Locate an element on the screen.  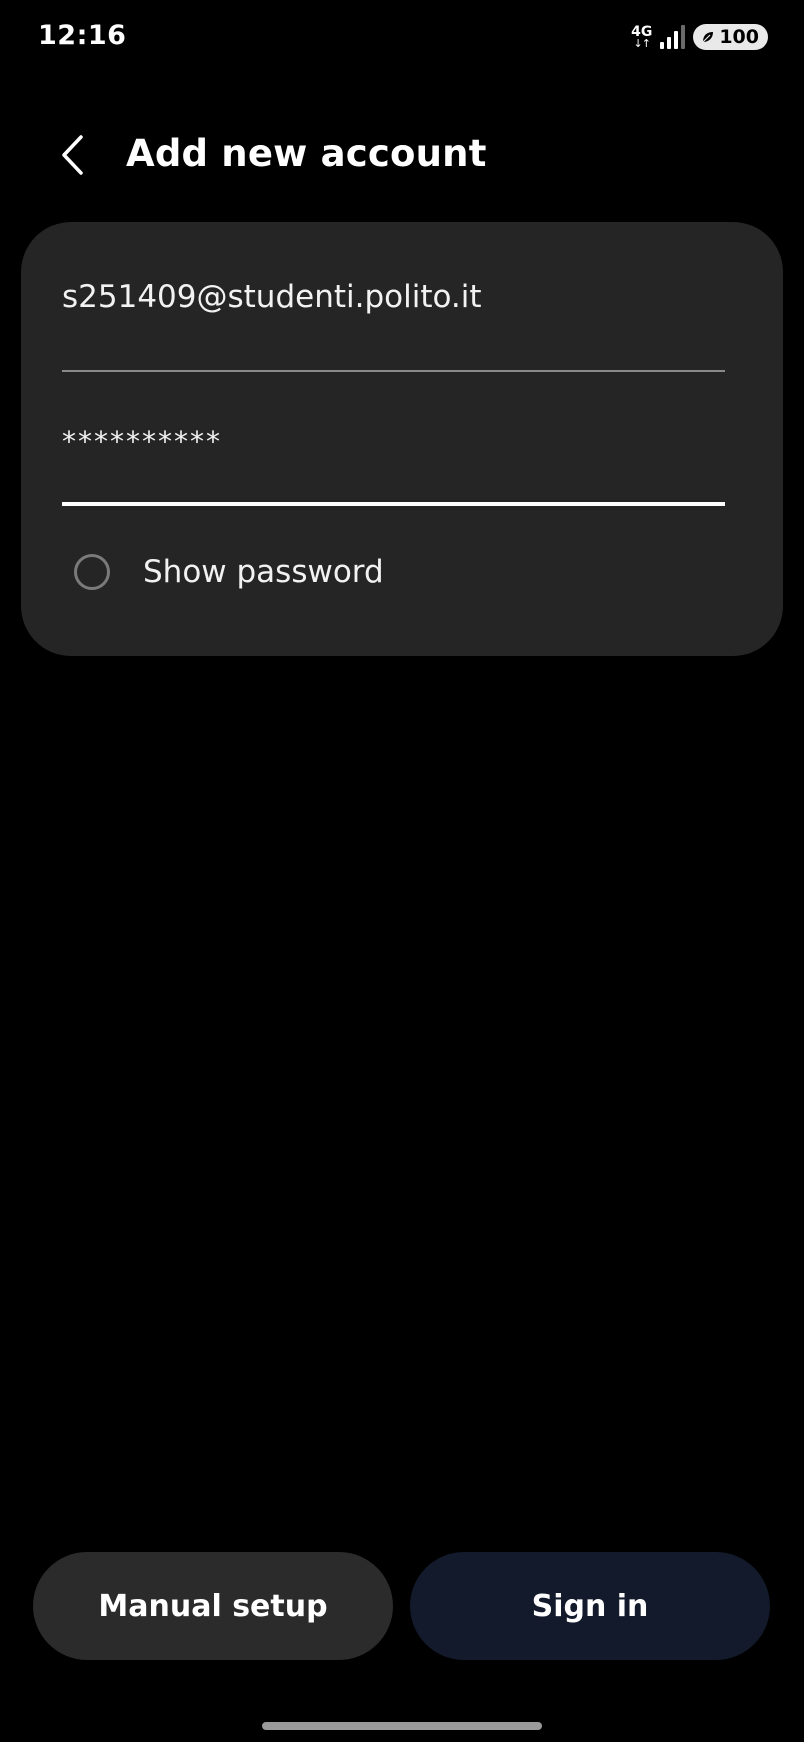
email-field: s251409@studenti.polito.it is located at coordinates (393, 327).